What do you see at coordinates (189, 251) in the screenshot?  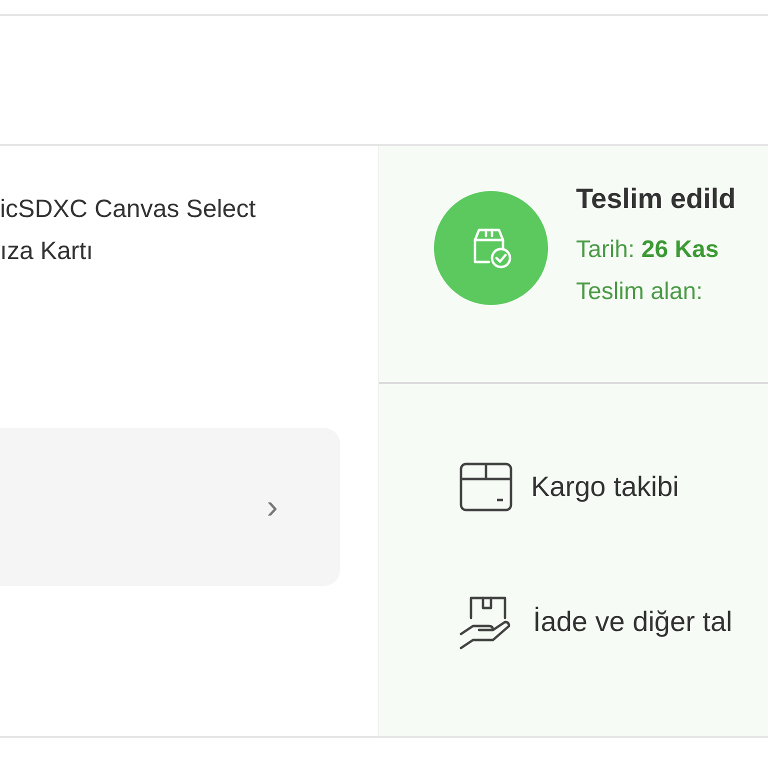 I see `product-name: ıza Kartı` at bounding box center [189, 251].